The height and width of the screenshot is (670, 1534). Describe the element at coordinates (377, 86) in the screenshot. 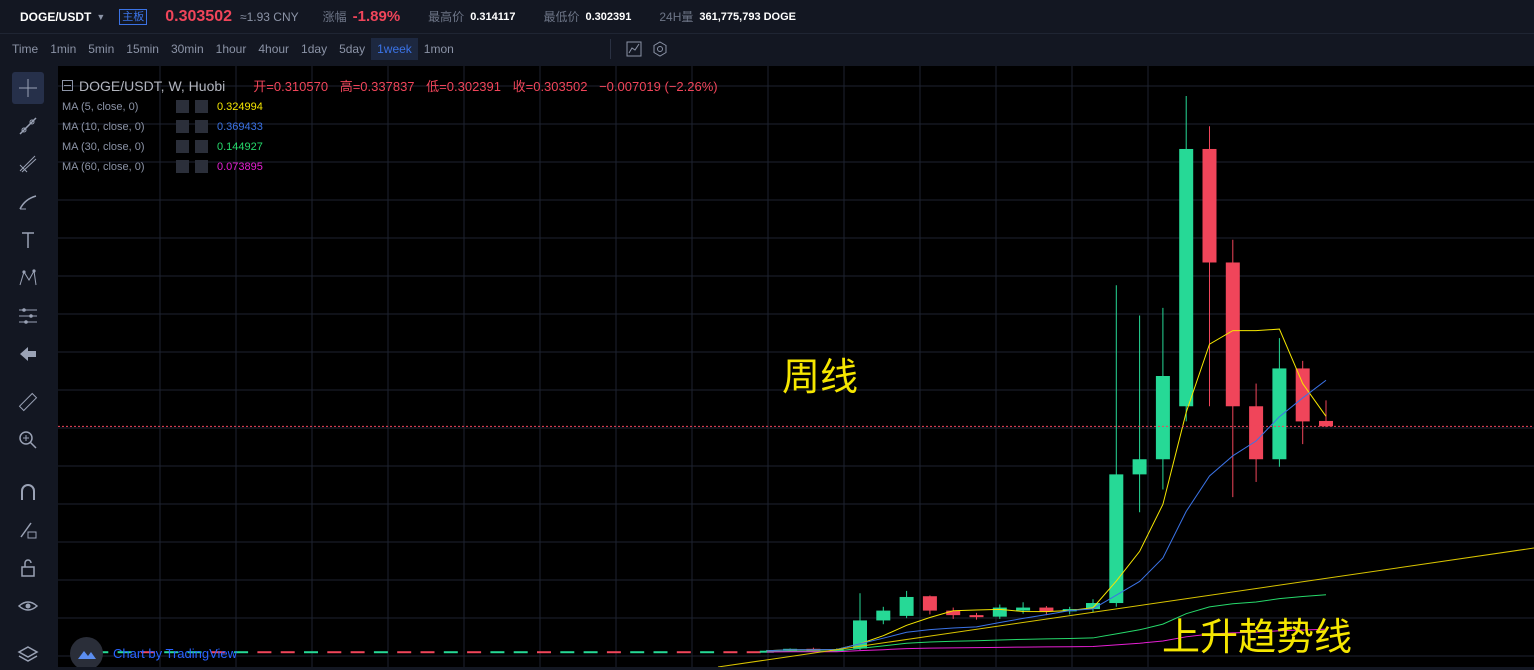

I see `ohlc-high: 高=0.337837` at that location.